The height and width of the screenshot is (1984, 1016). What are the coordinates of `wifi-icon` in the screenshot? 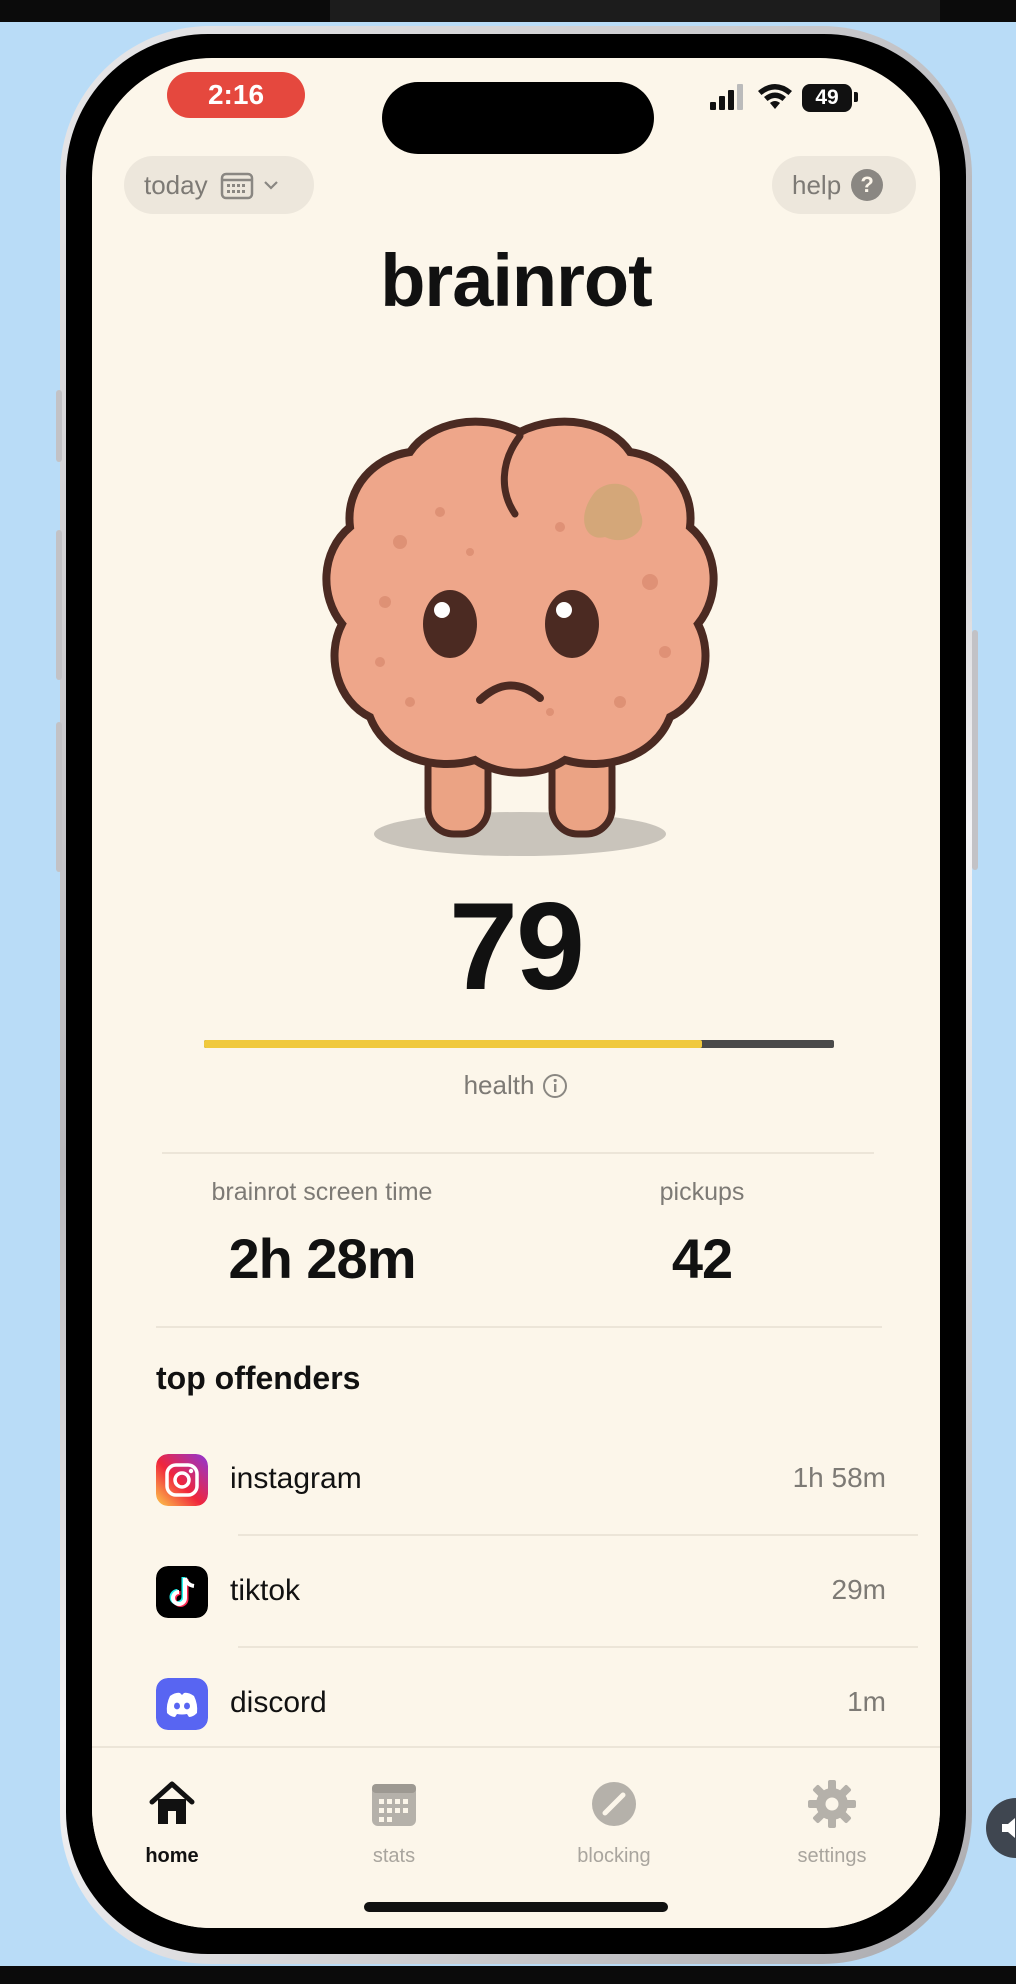 It's located at (775, 96).